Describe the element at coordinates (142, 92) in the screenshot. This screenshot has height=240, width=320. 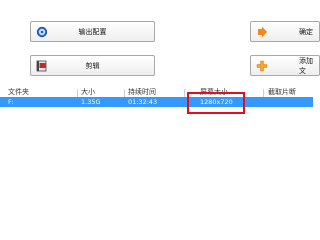
I see `column-header-duration: 持续时间` at that location.